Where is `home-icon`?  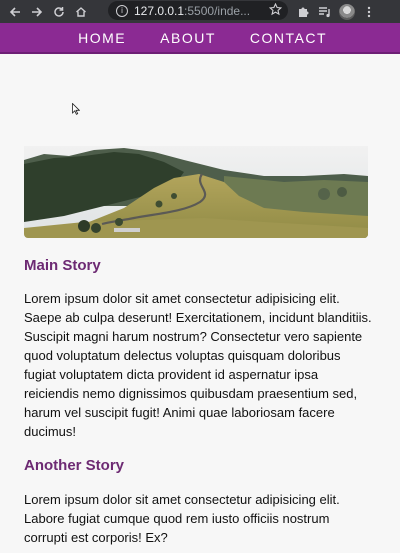 home-icon is located at coordinates (81, 11).